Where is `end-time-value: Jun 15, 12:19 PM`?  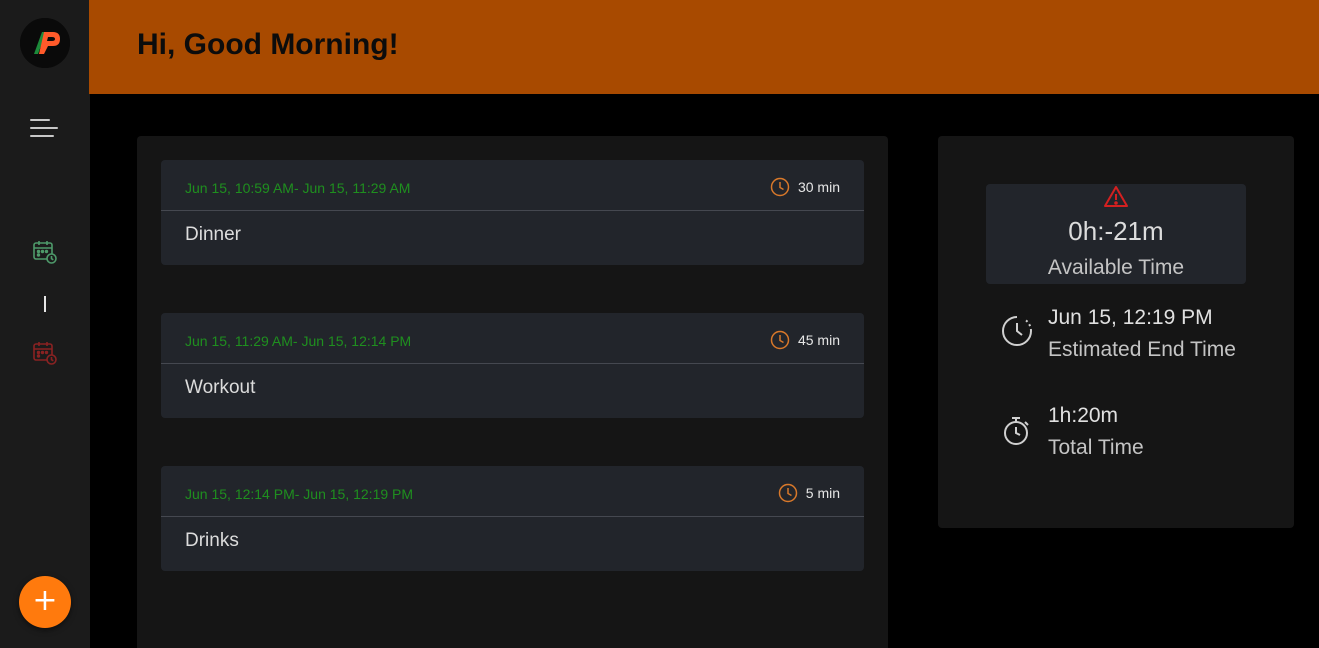
end-time-value: Jun 15, 12:19 PM is located at coordinates (1130, 317).